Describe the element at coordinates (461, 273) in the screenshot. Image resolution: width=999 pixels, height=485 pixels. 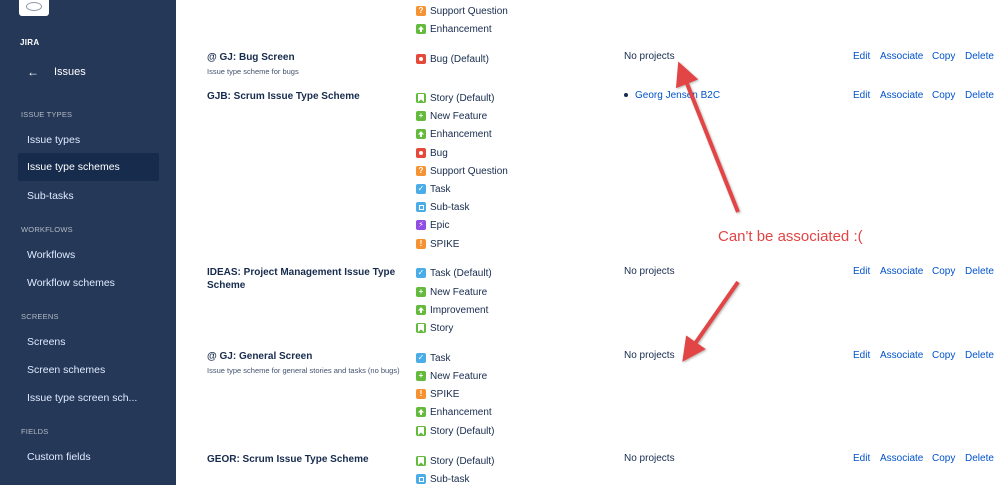
I see `issue-type-label: Task (Default)` at that location.